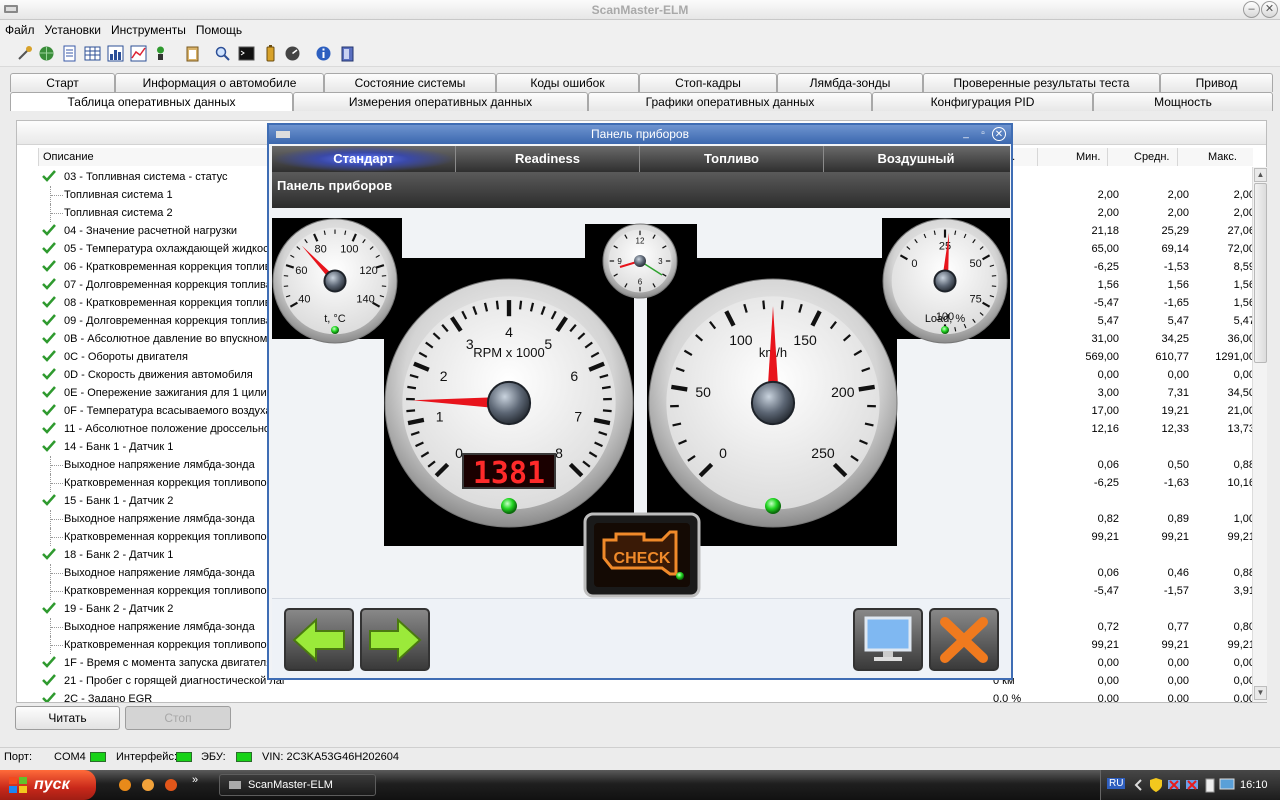  What do you see at coordinates (246, 53) in the screenshot?
I see `terminal-icon` at bounding box center [246, 53].